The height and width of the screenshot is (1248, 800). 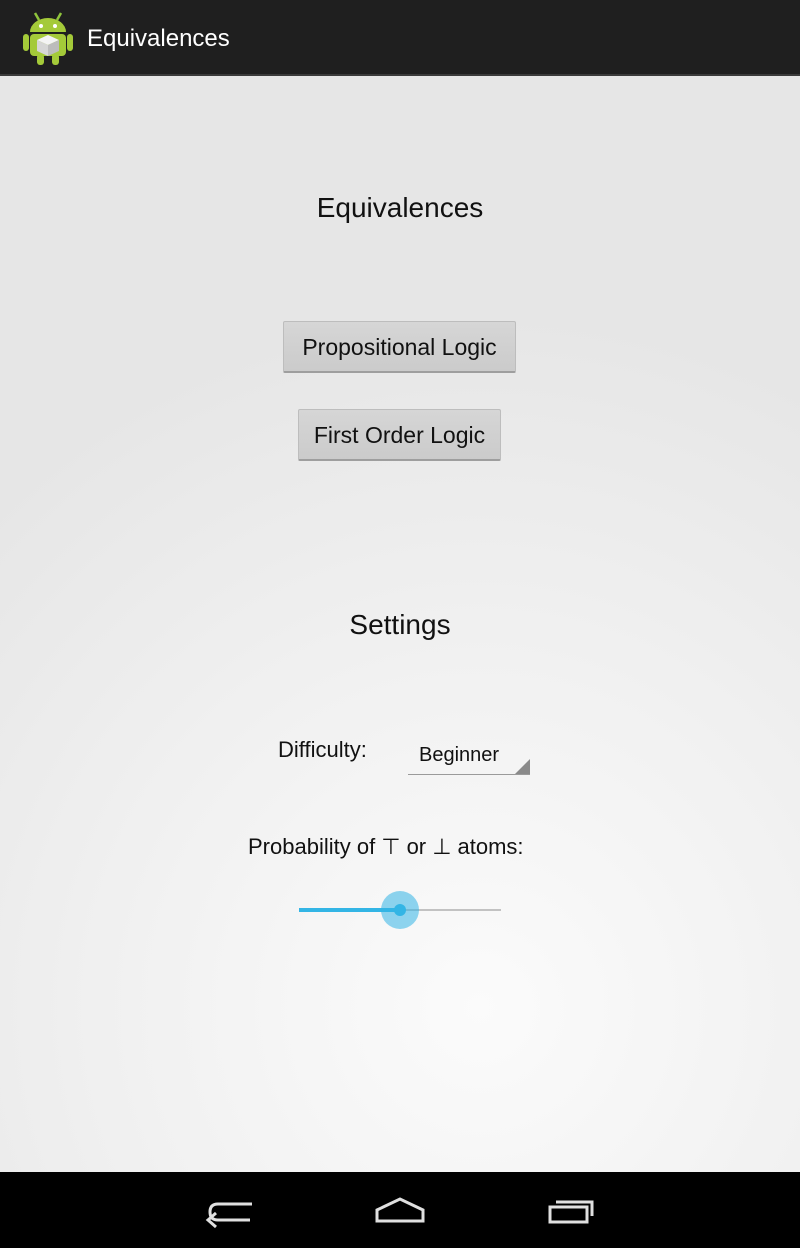 What do you see at coordinates (400, 207) in the screenshot?
I see `page-heading: Equivalences` at bounding box center [400, 207].